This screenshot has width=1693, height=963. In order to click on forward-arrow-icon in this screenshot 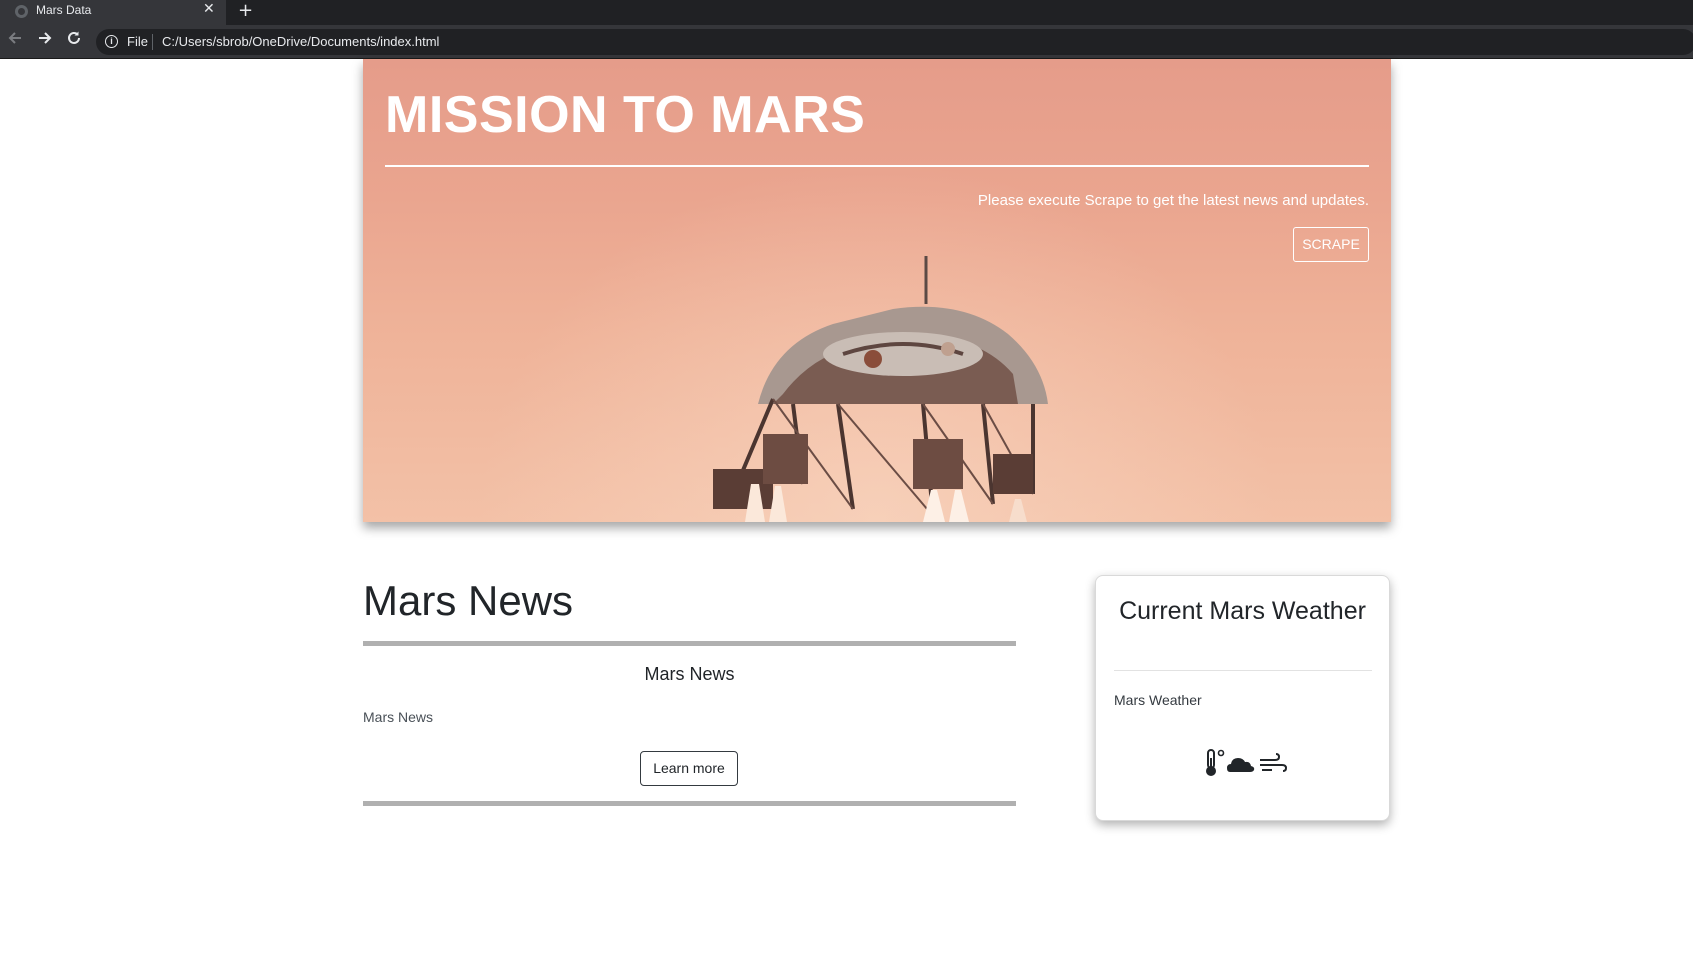, I will do `click(45, 41)`.